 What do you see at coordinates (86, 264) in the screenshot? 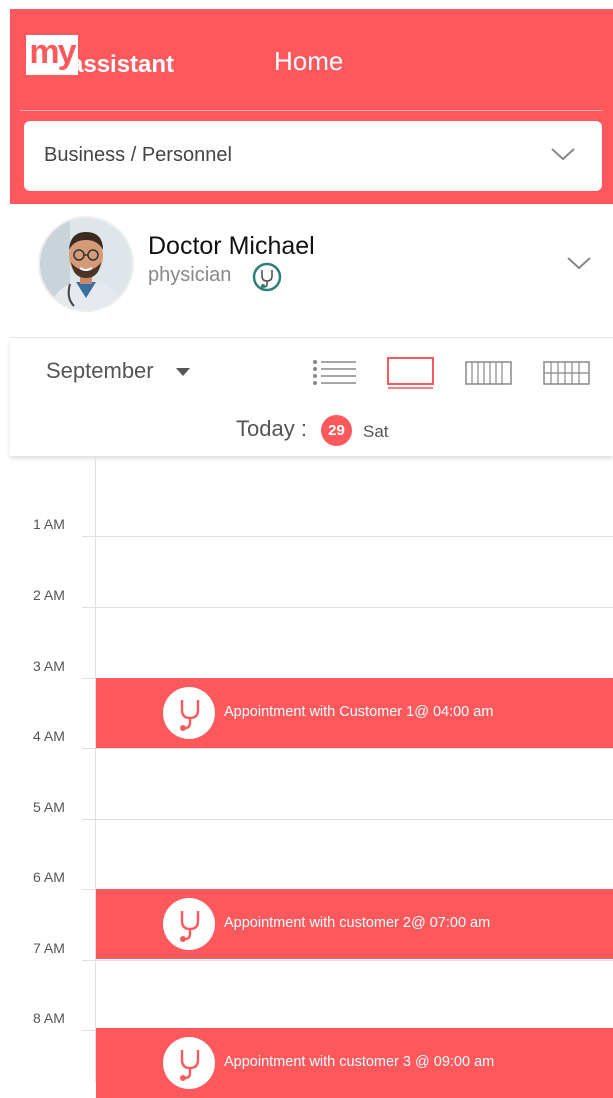
I see `avatar` at bounding box center [86, 264].